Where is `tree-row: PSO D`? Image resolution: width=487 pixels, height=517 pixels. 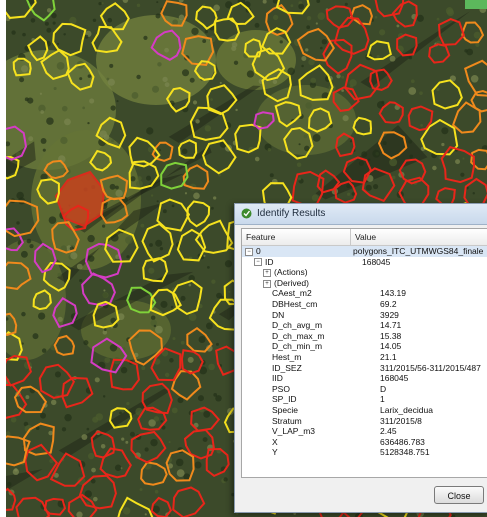
tree-row: PSO D is located at coordinates (364, 389).